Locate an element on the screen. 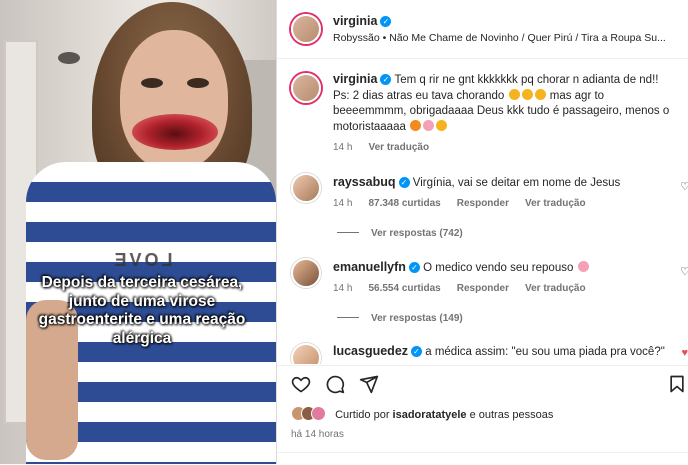 The image size is (688, 465). send-icon is located at coordinates (369, 384).